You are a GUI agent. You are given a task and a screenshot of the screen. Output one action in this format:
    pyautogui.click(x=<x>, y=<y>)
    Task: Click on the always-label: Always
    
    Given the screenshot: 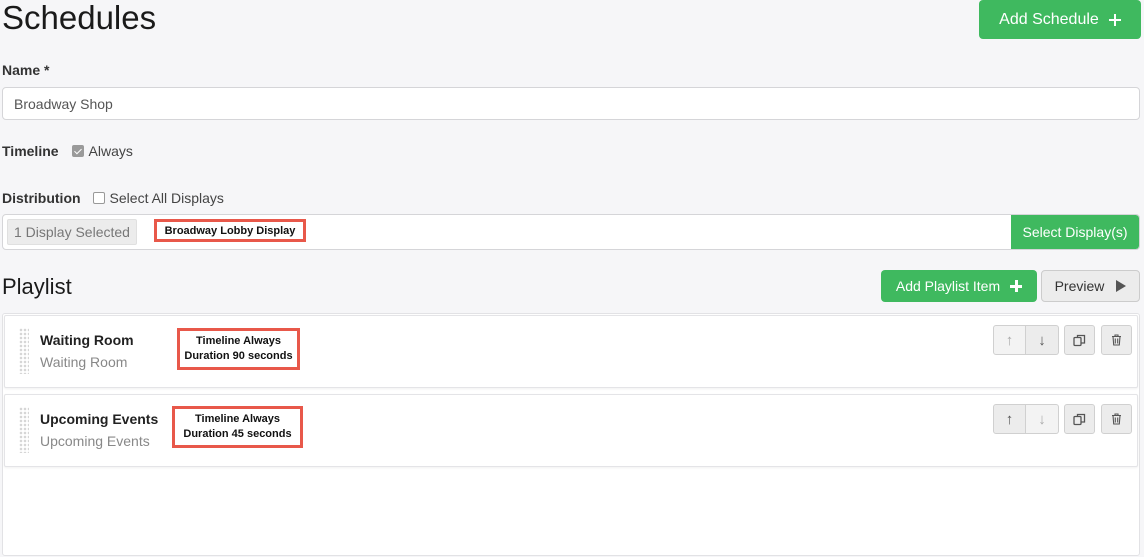 What is the action you would take?
    pyautogui.click(x=111, y=151)
    